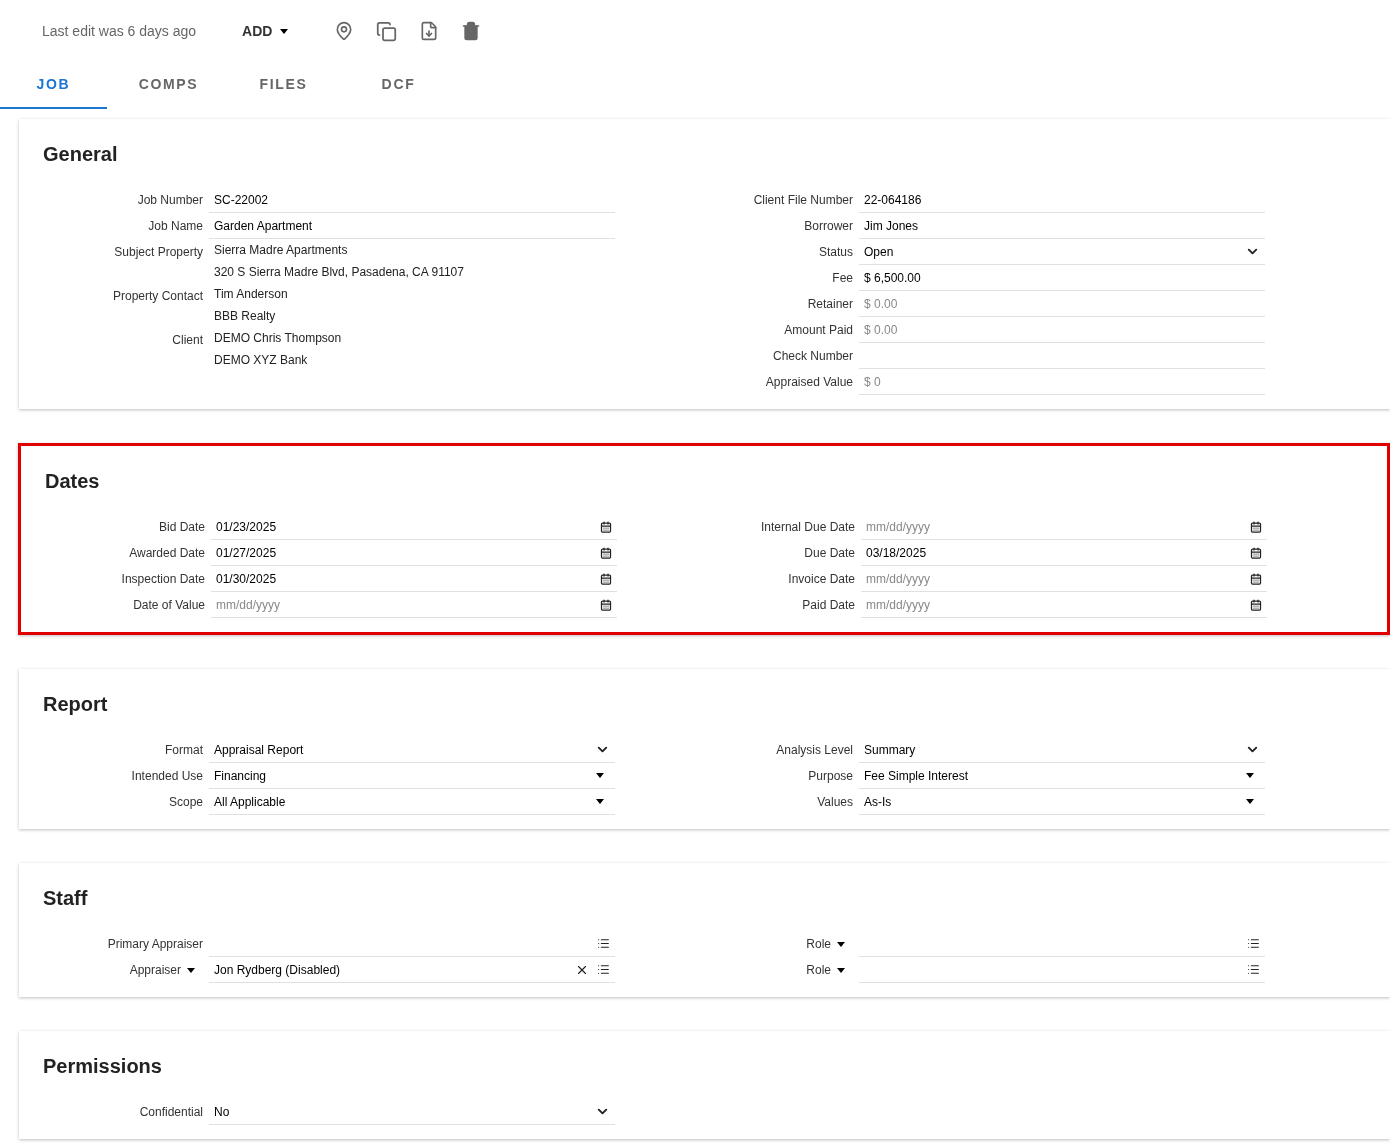 The height and width of the screenshot is (1147, 1390). I want to click on field-label: Due Date, so click(829, 553).